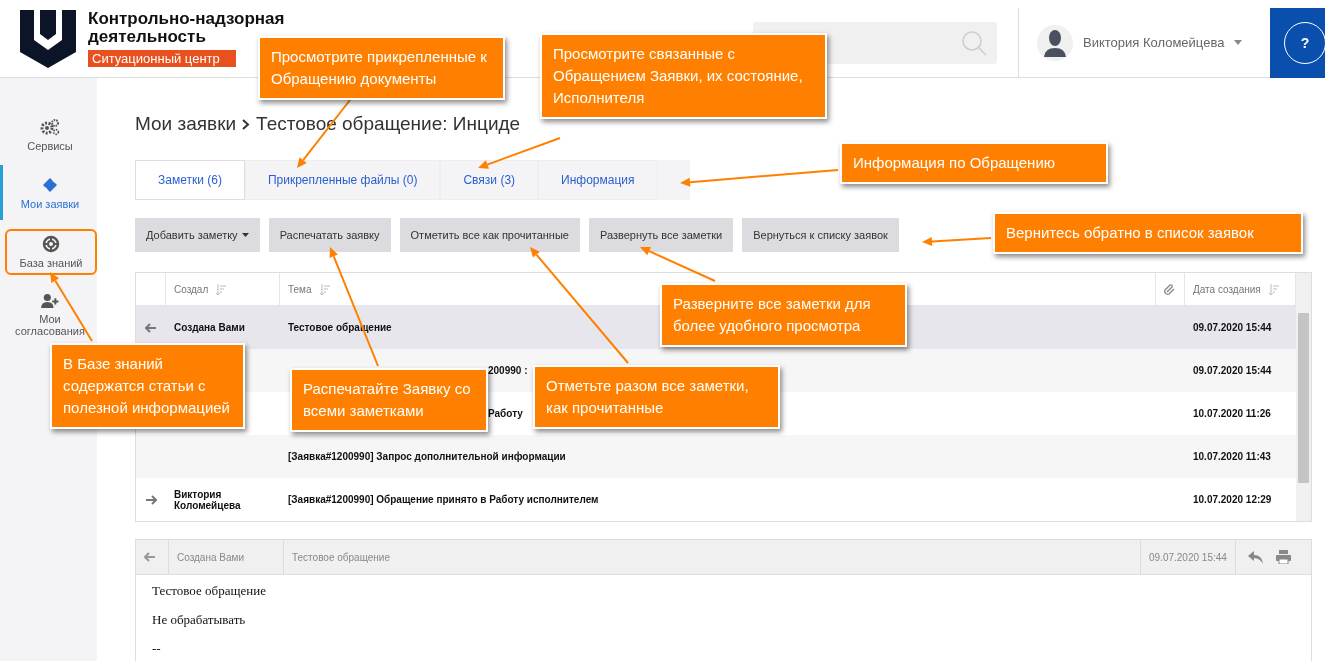 The width and height of the screenshot is (1325, 661). What do you see at coordinates (1148, 233) in the screenshot?
I see `hint-tooltip: Вернитесь обратно в список заявок` at bounding box center [1148, 233].